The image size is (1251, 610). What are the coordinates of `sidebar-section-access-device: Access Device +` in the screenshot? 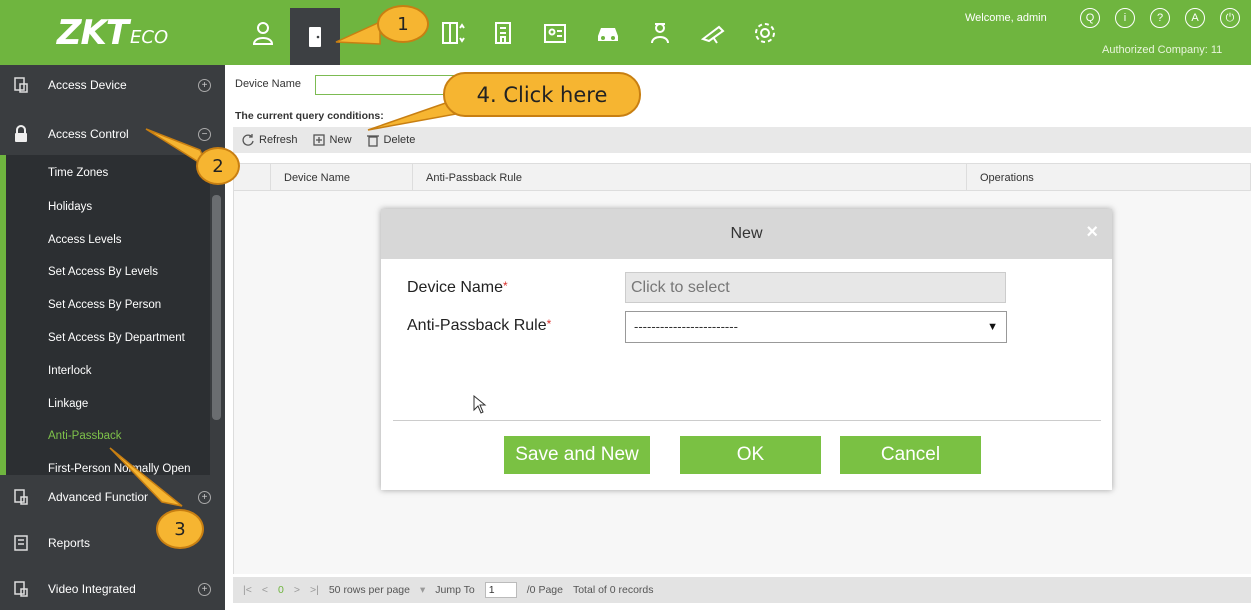 It's located at (112, 85).